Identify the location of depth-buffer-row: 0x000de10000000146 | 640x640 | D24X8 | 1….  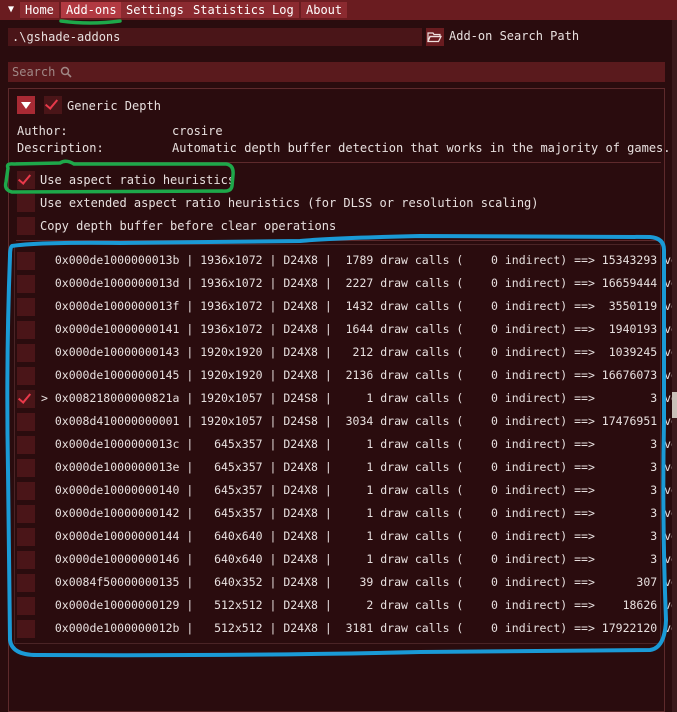
(347, 560).